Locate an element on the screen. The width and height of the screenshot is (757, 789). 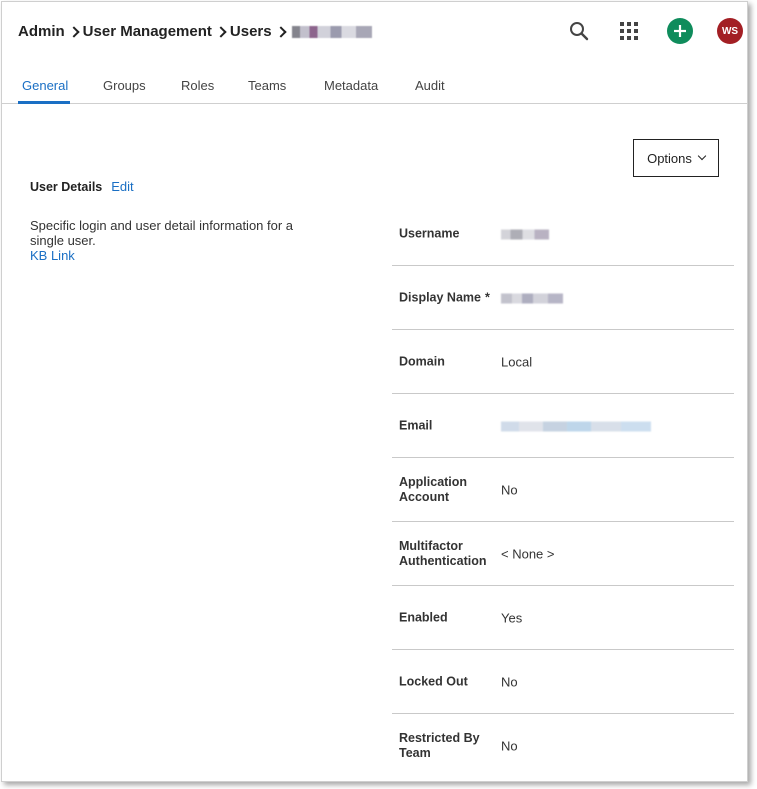
tab-metadata: Metadata is located at coordinates (351, 85).